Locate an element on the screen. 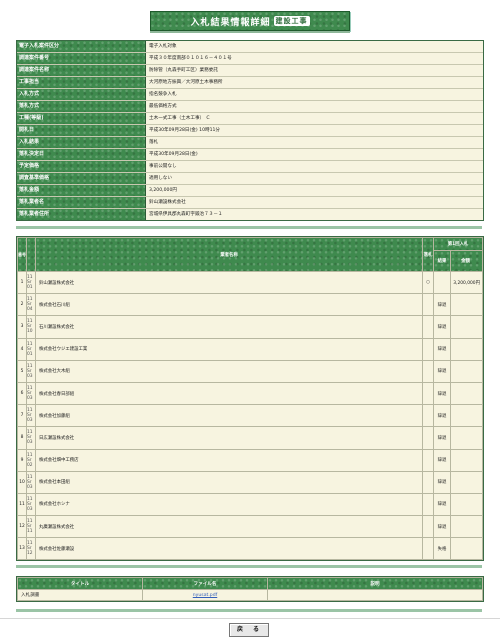 The width and height of the screenshot is (500, 641). info-value: 土木一式工事（土木工事） C is located at coordinates (314, 118).